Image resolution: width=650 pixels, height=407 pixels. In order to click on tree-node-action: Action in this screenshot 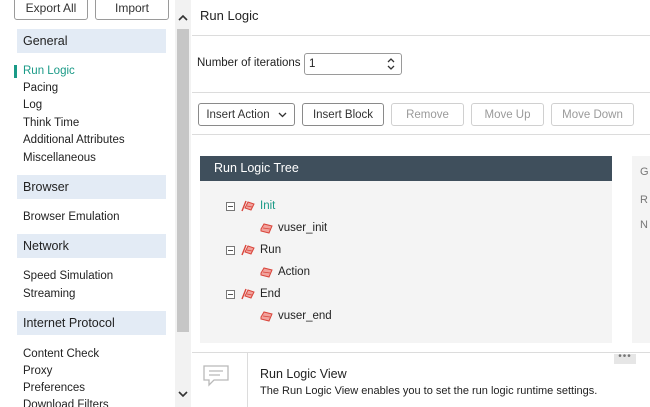, I will do `click(285, 272)`.